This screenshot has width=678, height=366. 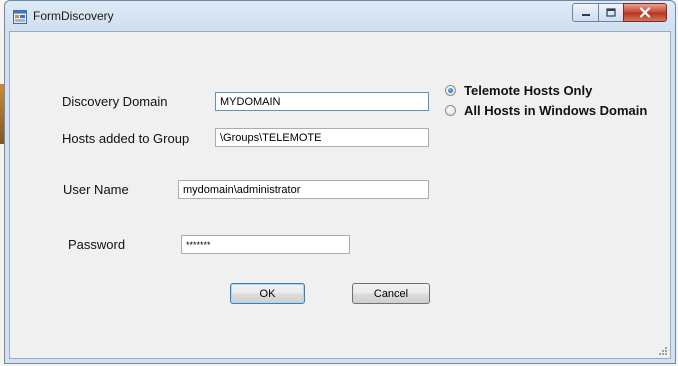 What do you see at coordinates (450, 90) in the screenshot?
I see `radio-button-checked` at bounding box center [450, 90].